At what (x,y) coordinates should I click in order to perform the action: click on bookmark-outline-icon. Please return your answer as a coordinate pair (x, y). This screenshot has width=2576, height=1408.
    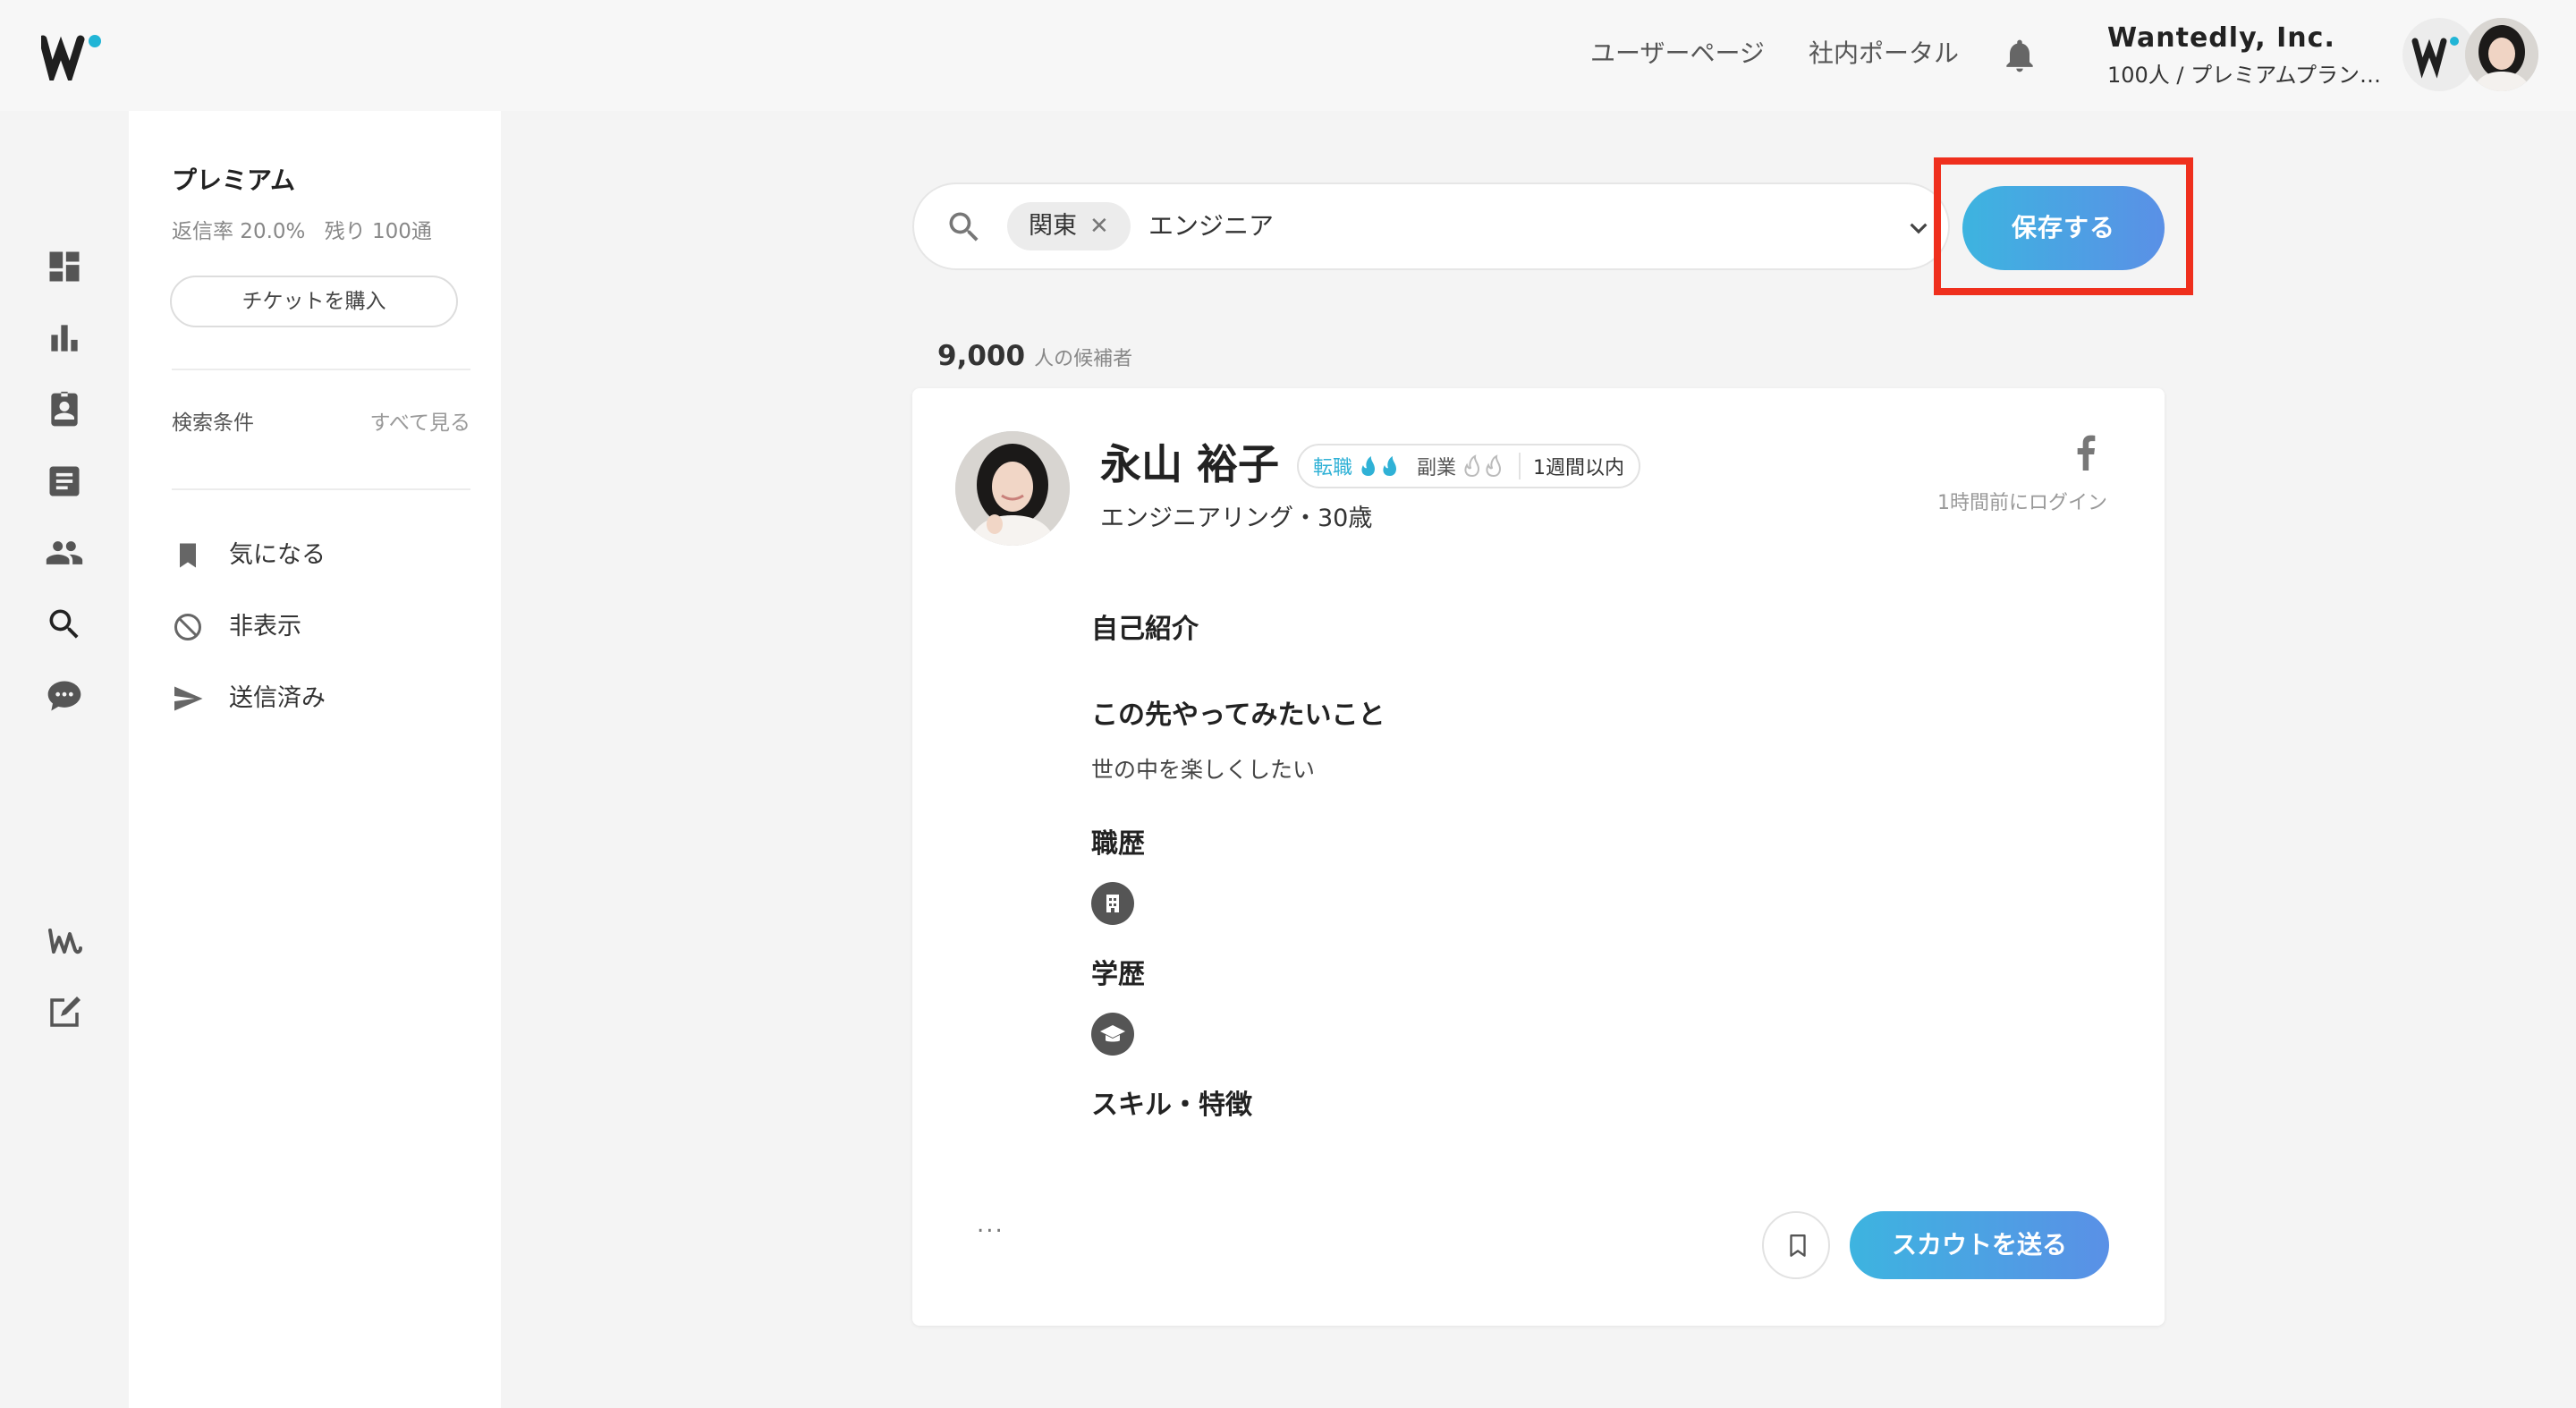
    Looking at the image, I should click on (1798, 1245).